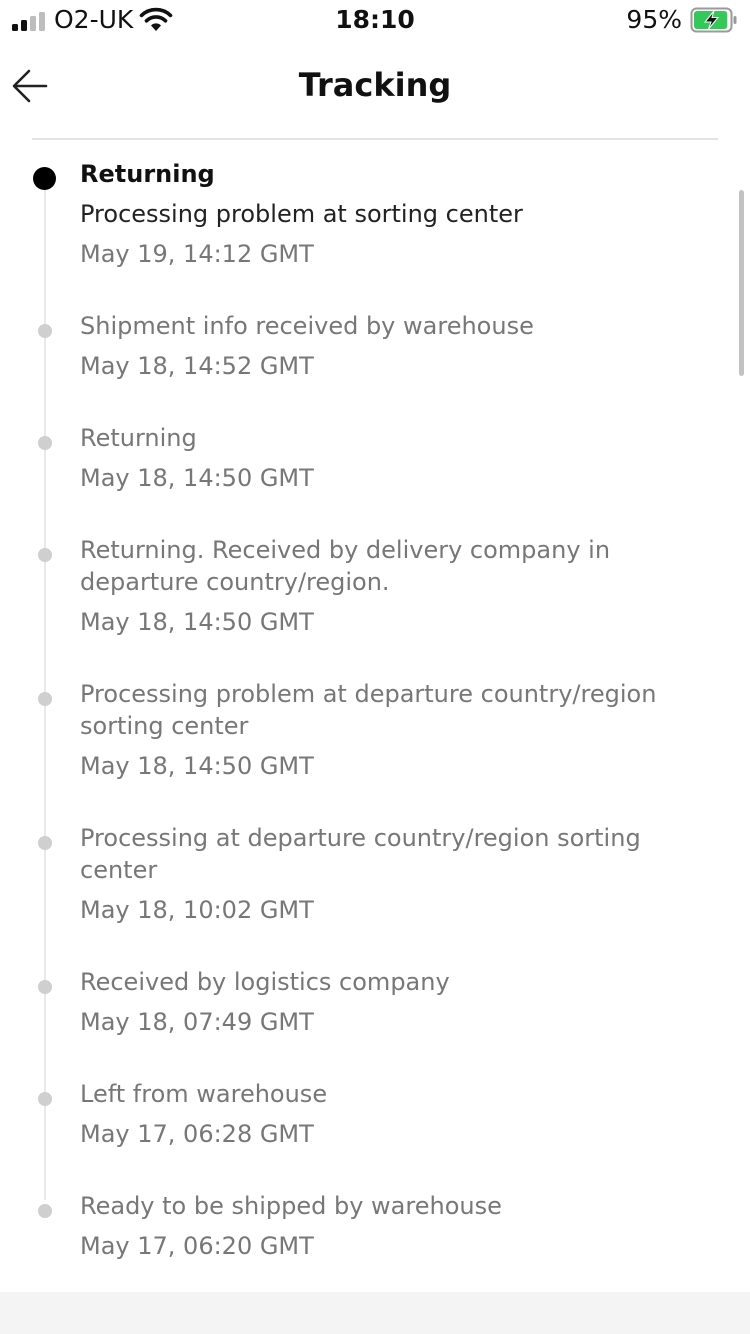 Image resolution: width=750 pixels, height=1334 pixels. What do you see at coordinates (375, 1313) in the screenshot?
I see `bottom-bar` at bounding box center [375, 1313].